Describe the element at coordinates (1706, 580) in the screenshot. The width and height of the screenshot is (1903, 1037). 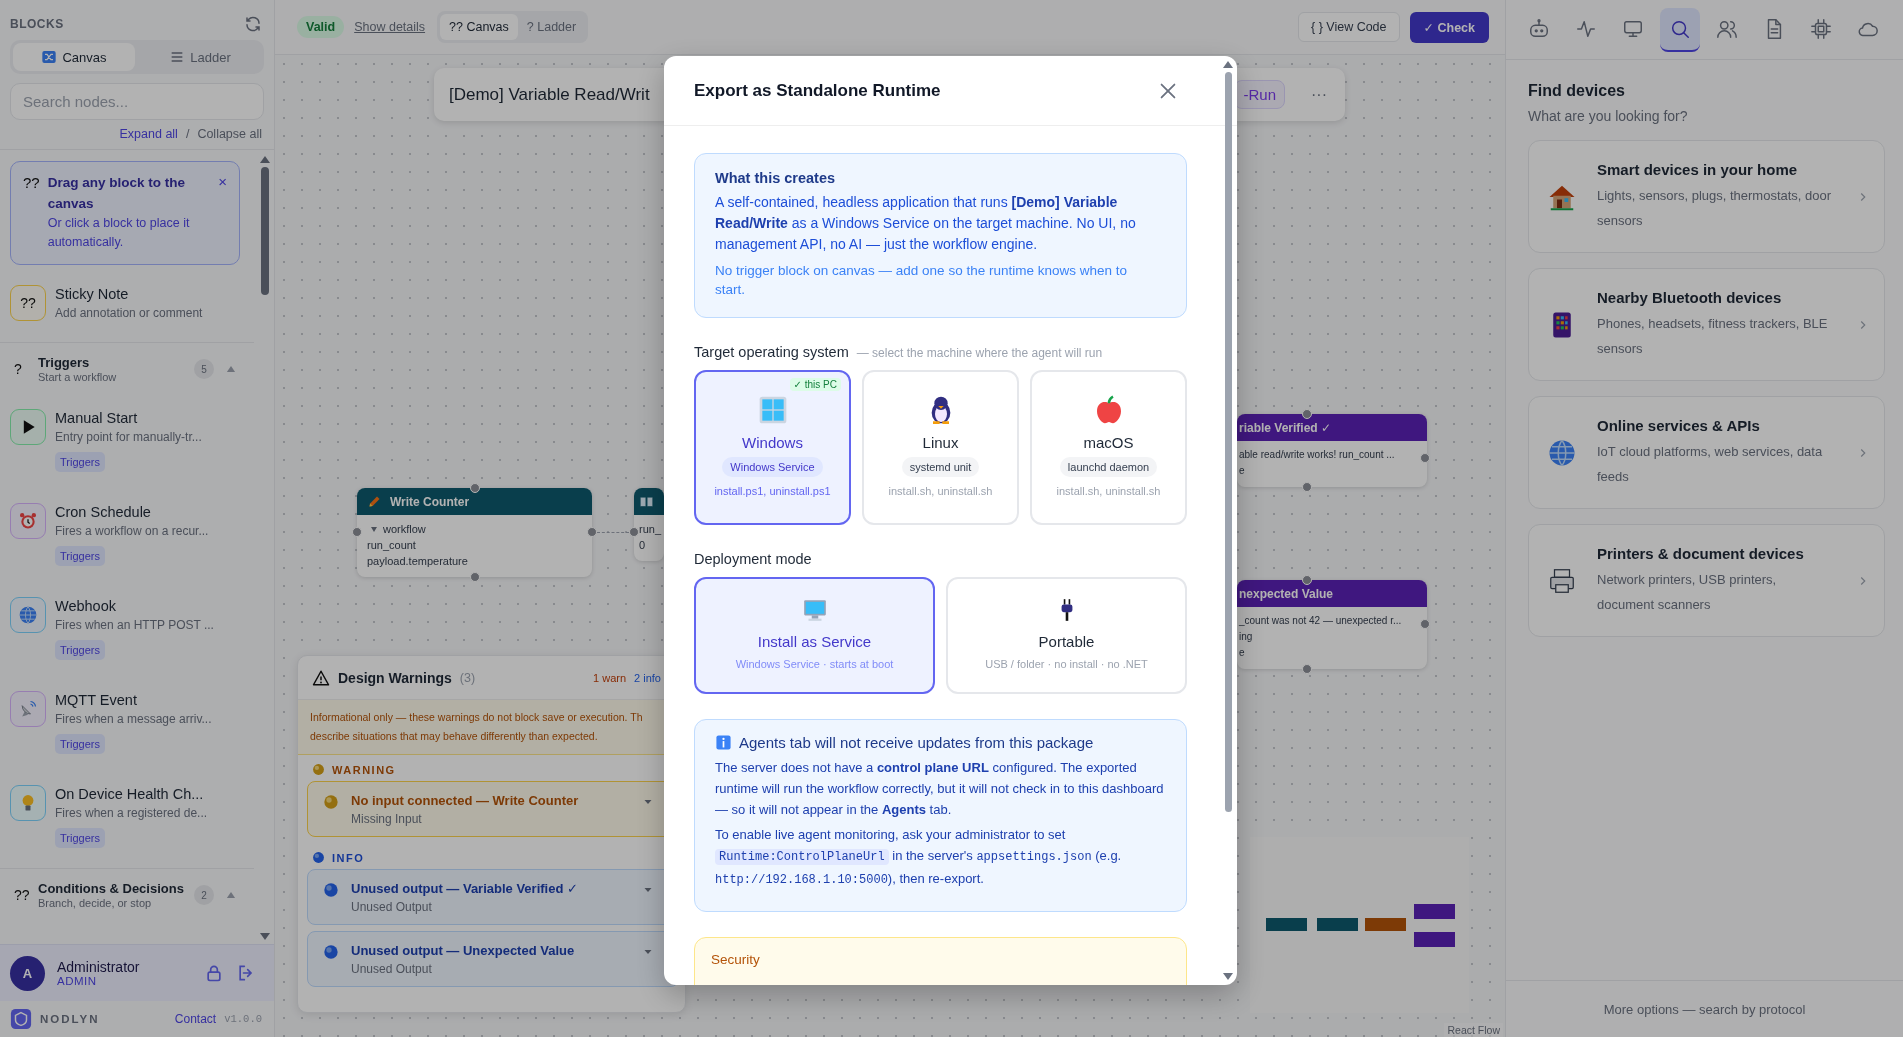
I see `device-category-card: Printers & document devices Network printers, USB printers, document scanners` at that location.